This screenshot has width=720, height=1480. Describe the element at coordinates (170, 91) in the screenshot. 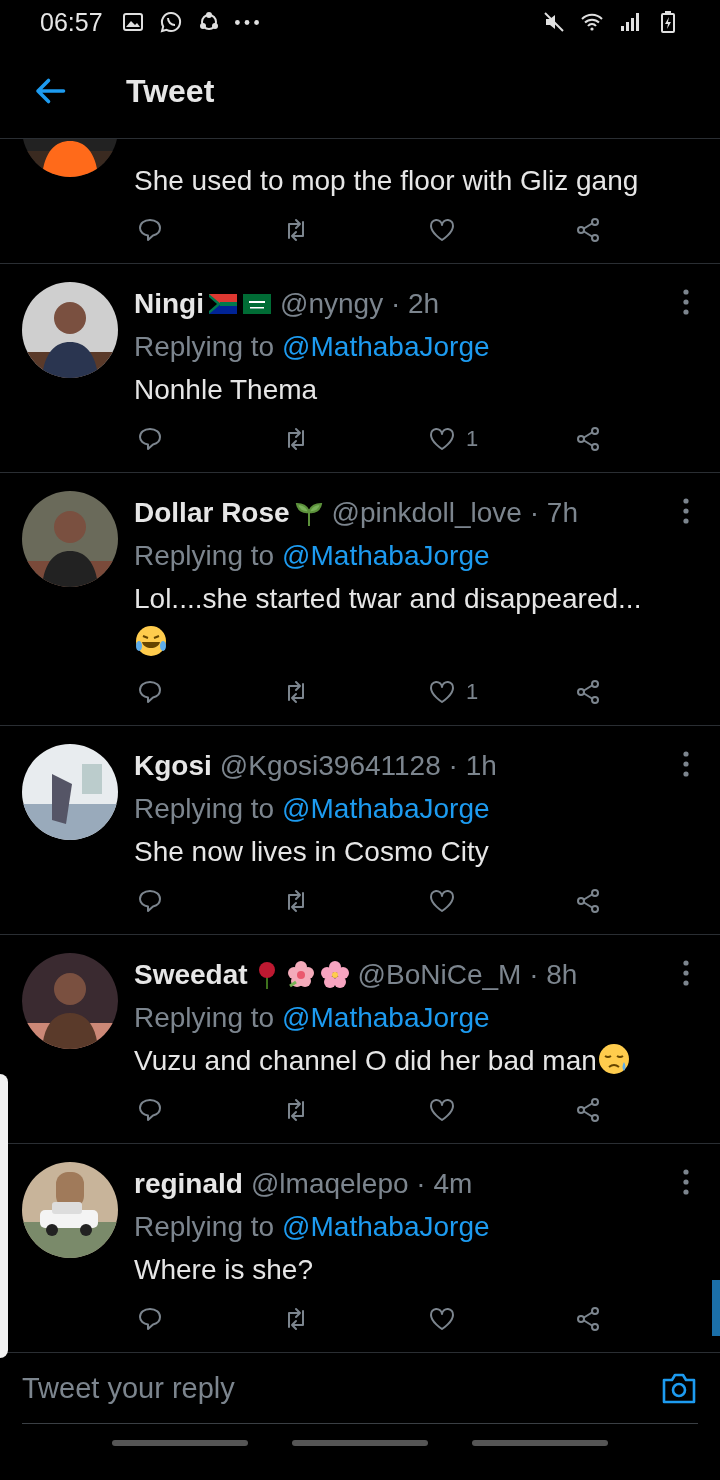

I see `page-title: Tweet` at that location.